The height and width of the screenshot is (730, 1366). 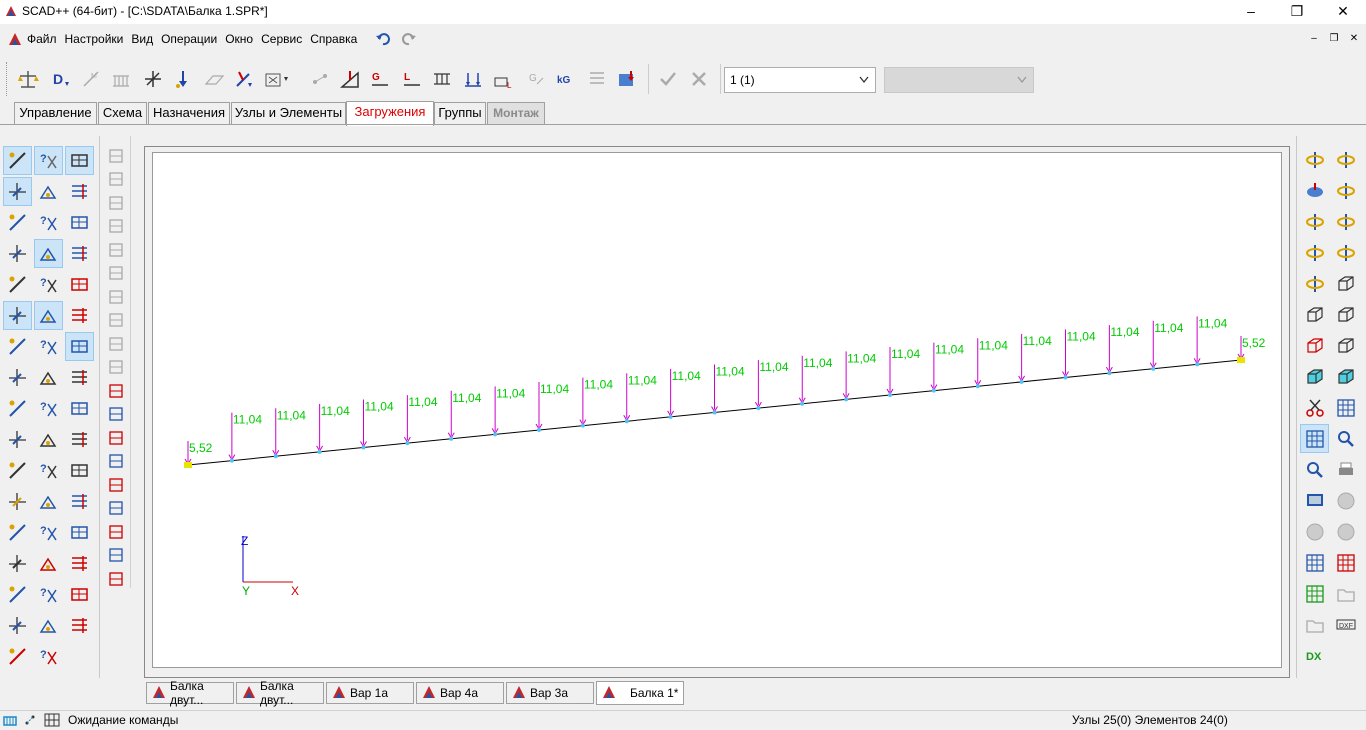 I want to click on query-nodes-icon, so click(x=48, y=501).